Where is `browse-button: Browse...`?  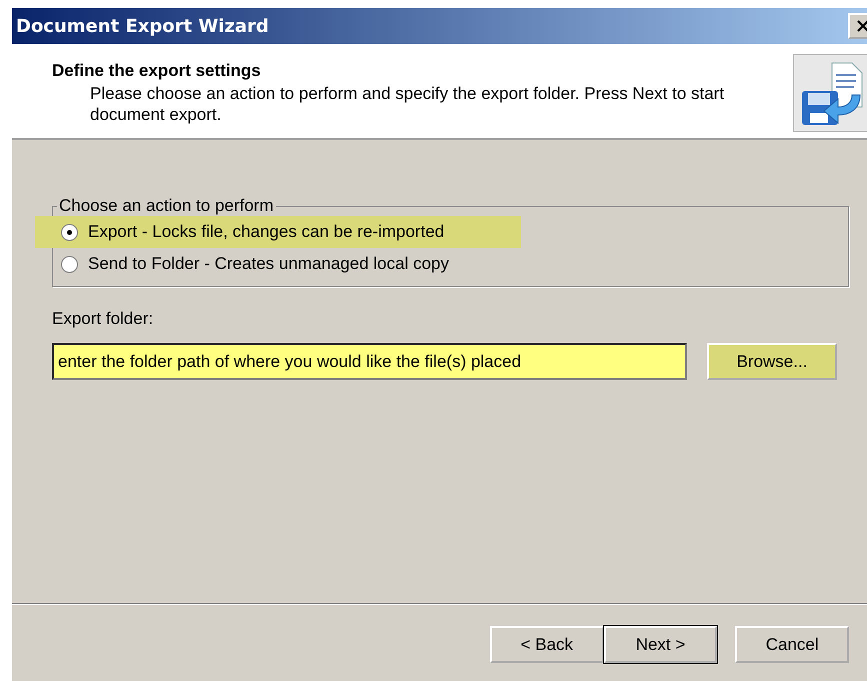
browse-button: Browse... is located at coordinates (772, 361).